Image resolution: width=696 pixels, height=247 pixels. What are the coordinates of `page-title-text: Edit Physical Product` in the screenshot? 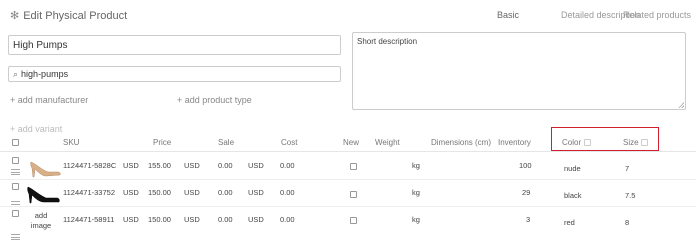 It's located at (75, 15).